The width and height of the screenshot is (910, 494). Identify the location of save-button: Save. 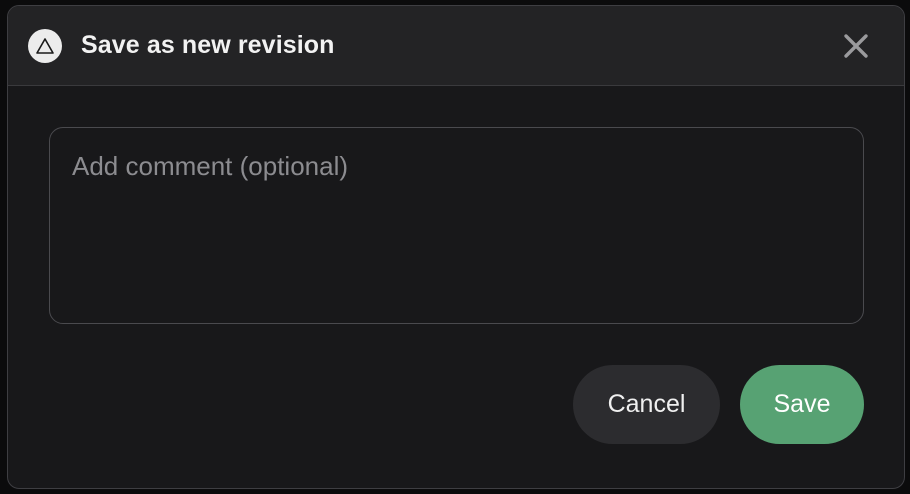
(802, 404).